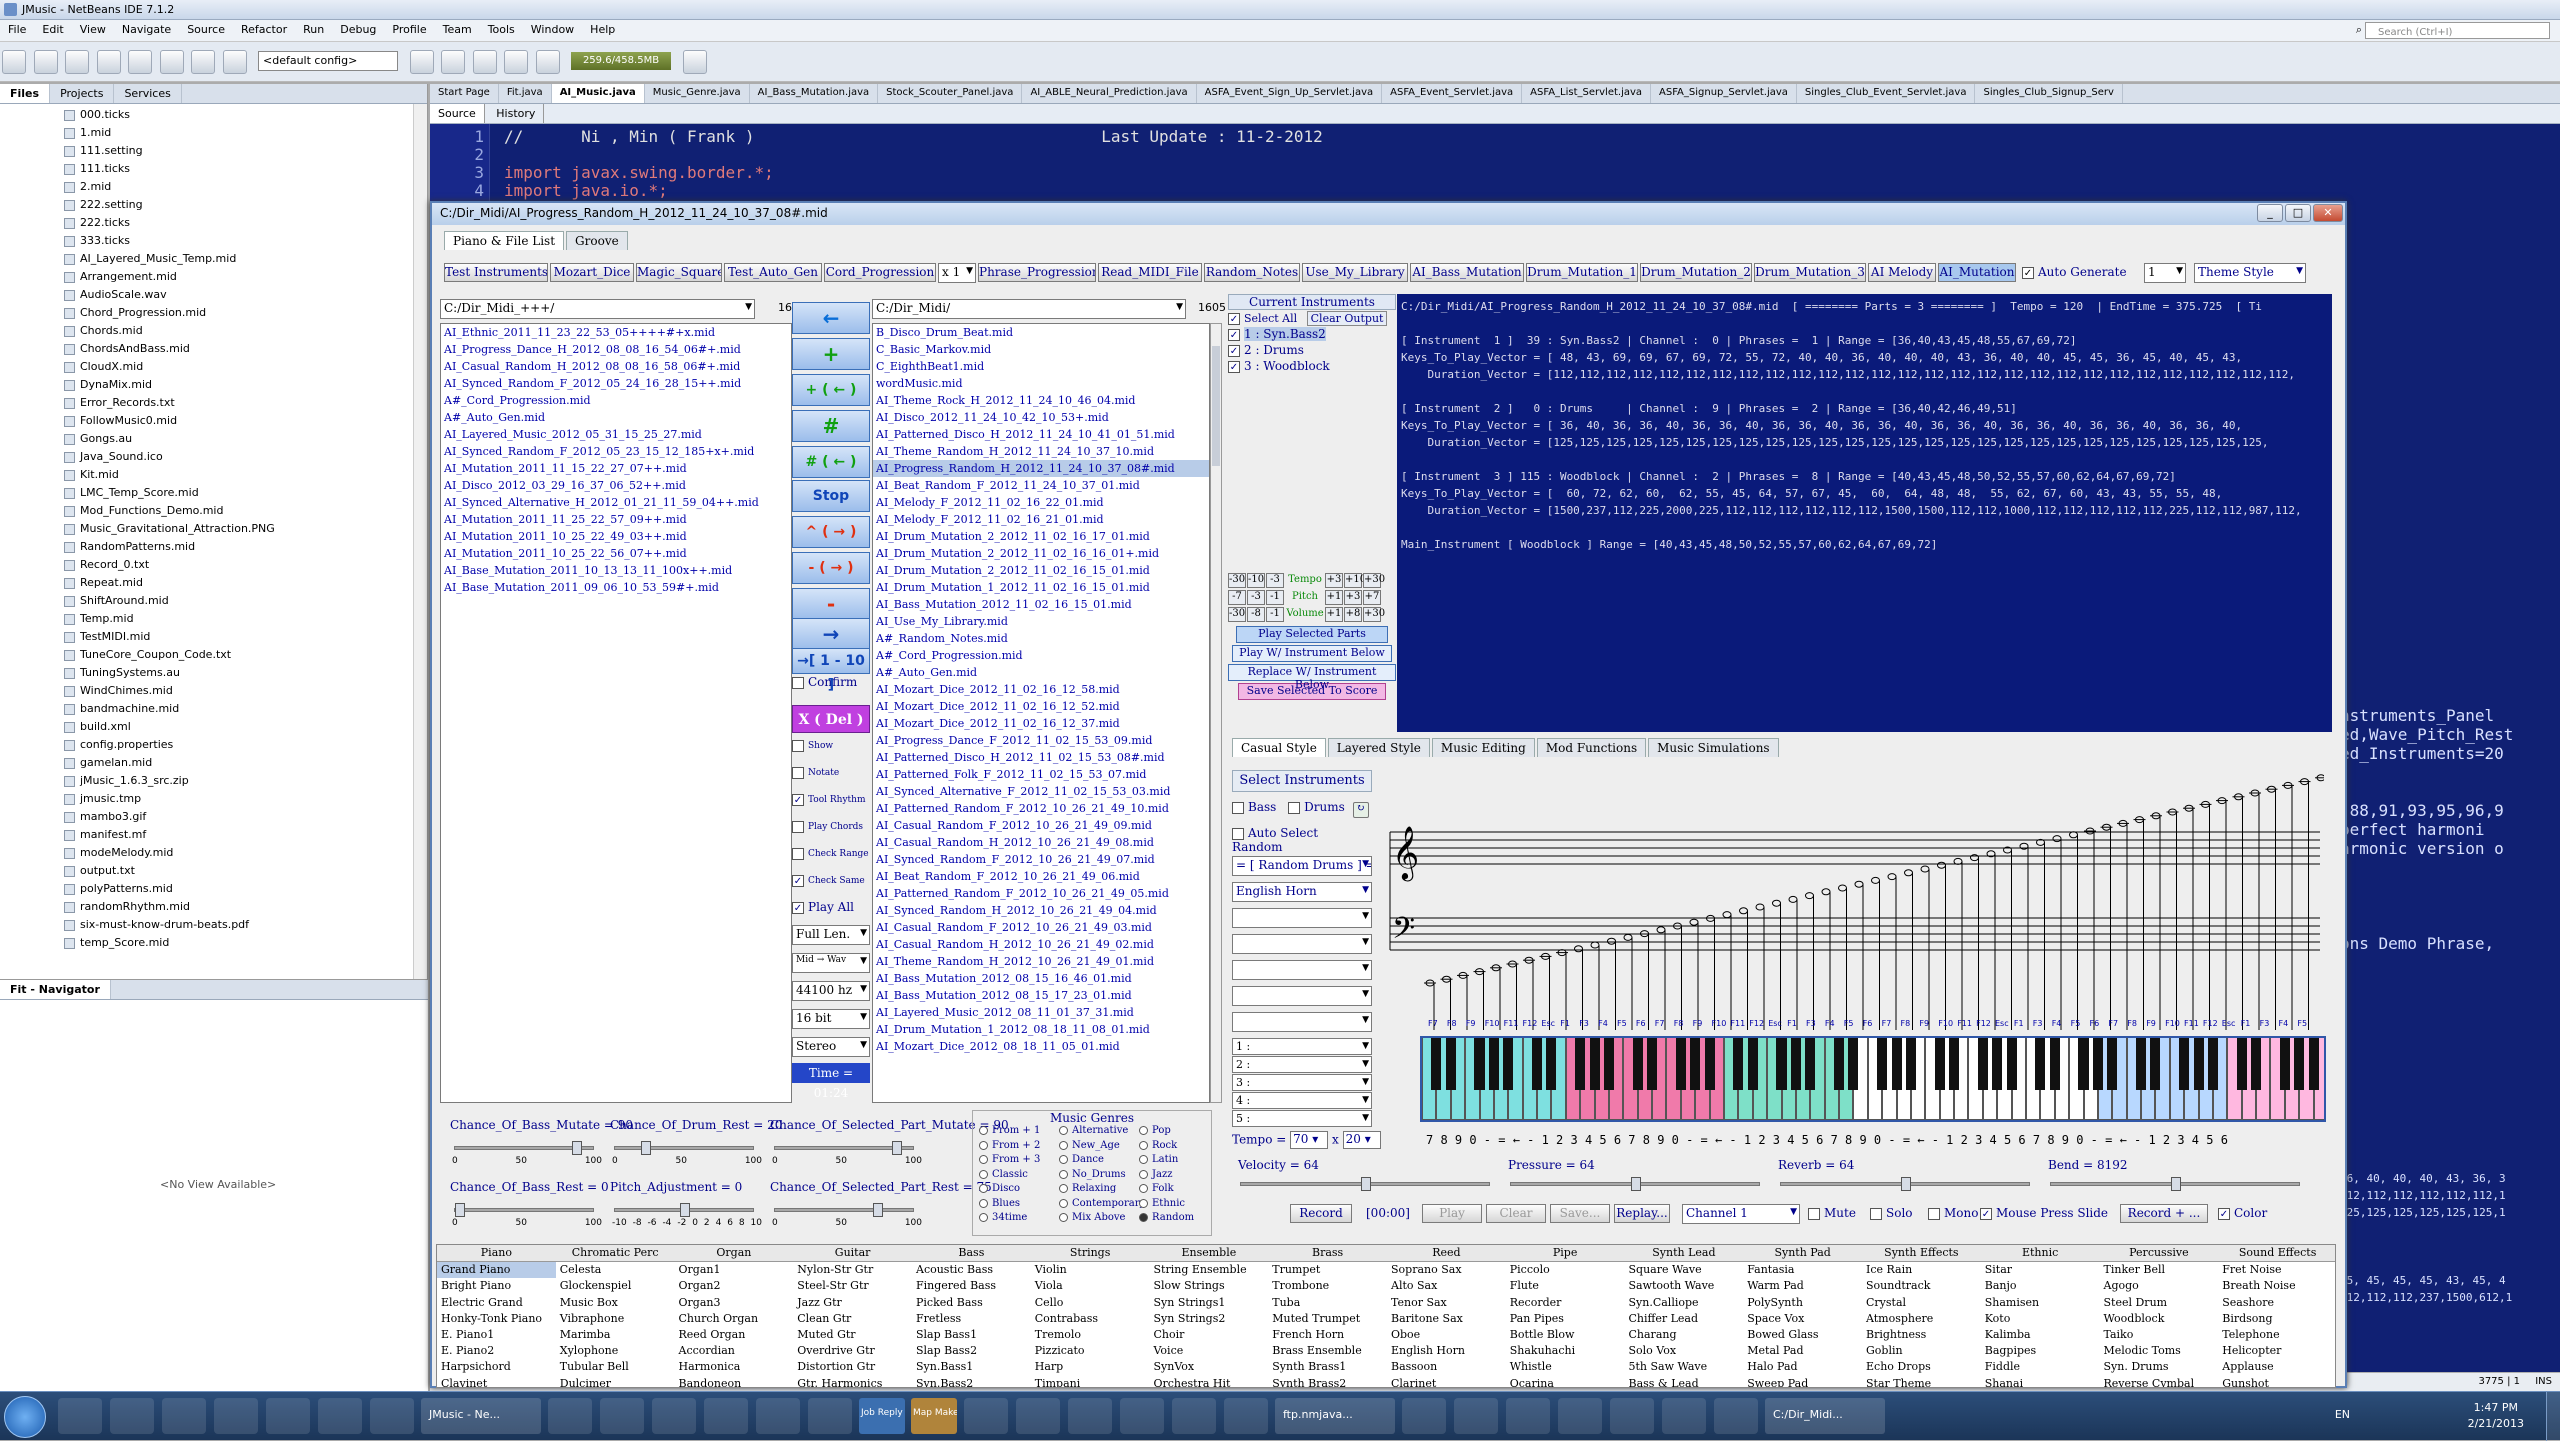  Describe the element at coordinates (831, 719) in the screenshot. I see `delete-button: X ( Del )` at that location.